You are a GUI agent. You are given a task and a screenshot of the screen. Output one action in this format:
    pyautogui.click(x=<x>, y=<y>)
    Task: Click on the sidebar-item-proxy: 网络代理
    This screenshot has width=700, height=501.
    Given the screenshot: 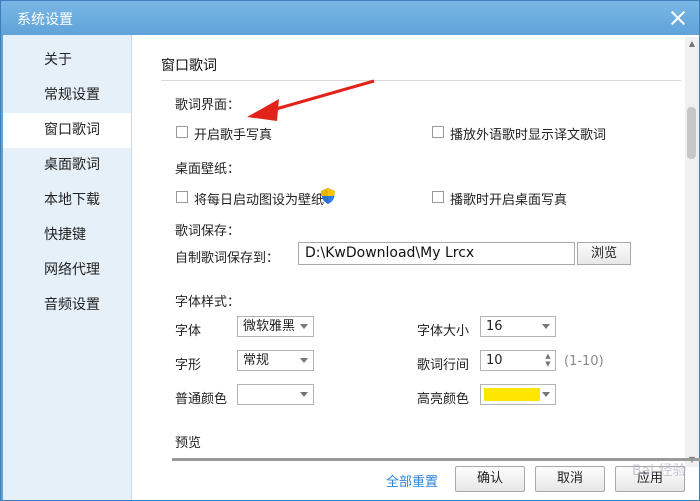 What is the action you would take?
    pyautogui.click(x=67, y=270)
    